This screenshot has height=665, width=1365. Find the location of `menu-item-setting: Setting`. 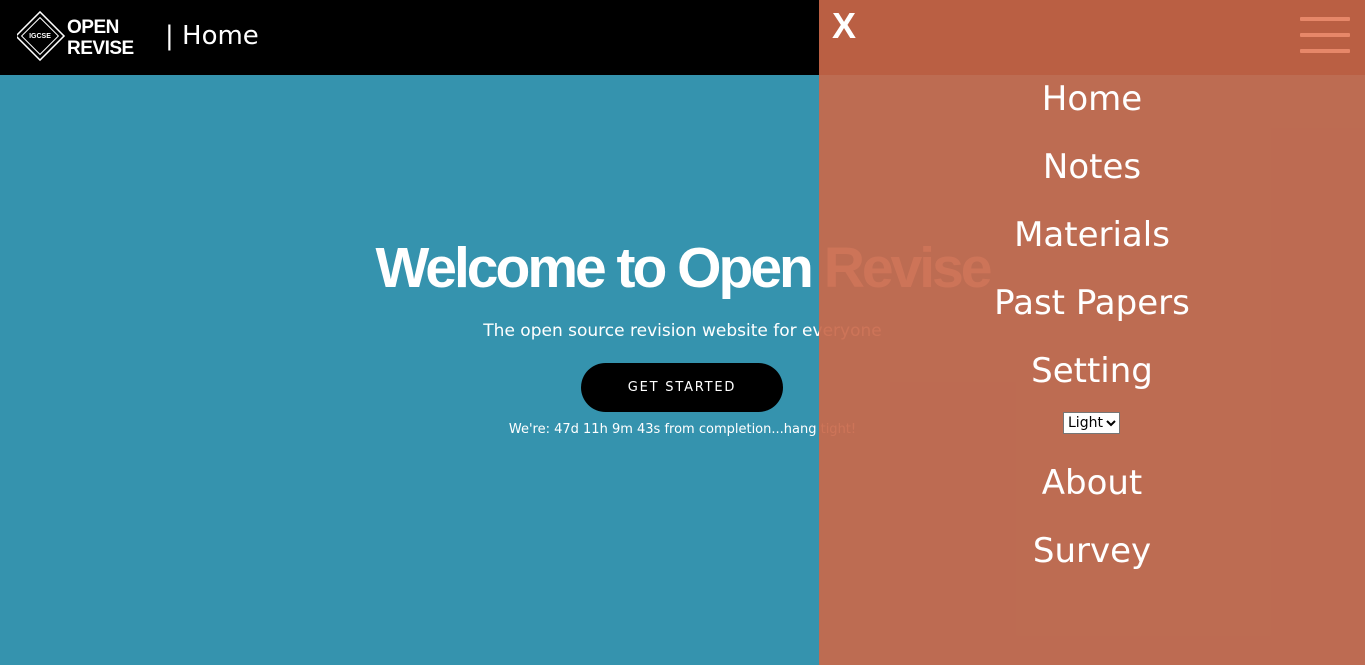

menu-item-setting: Setting is located at coordinates (1092, 371).